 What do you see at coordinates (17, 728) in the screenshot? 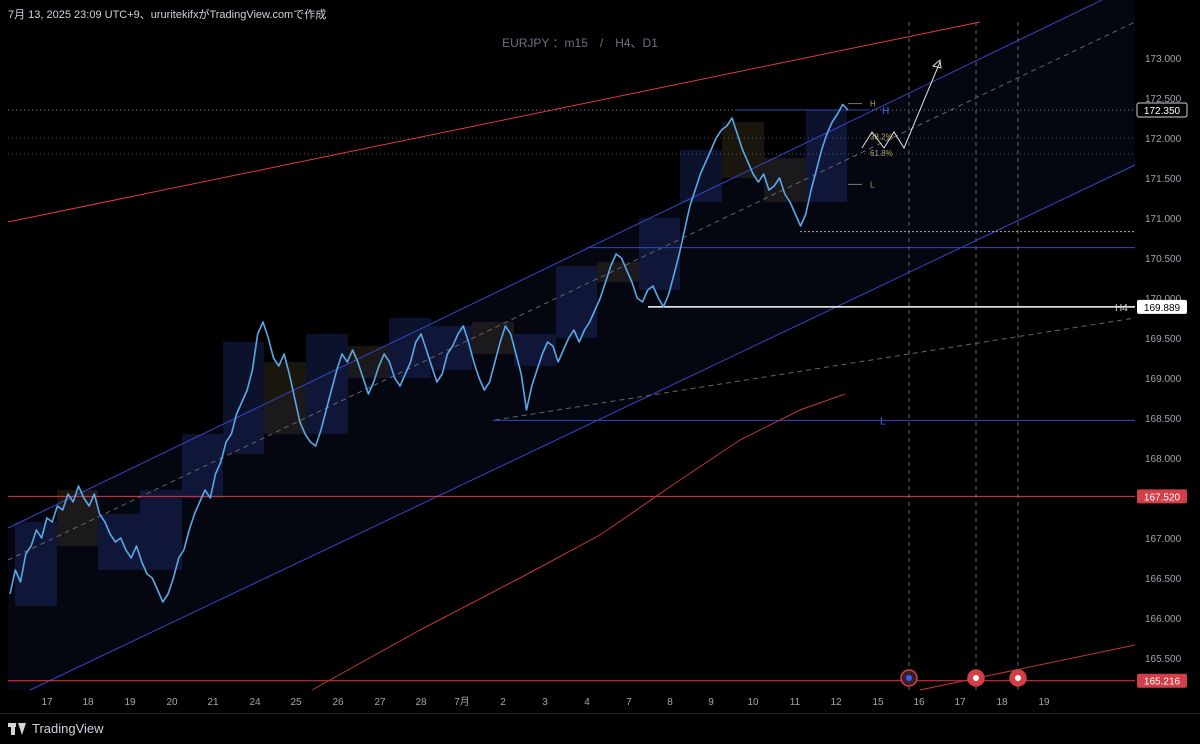
I see `tradingview-logo-icon` at bounding box center [17, 728].